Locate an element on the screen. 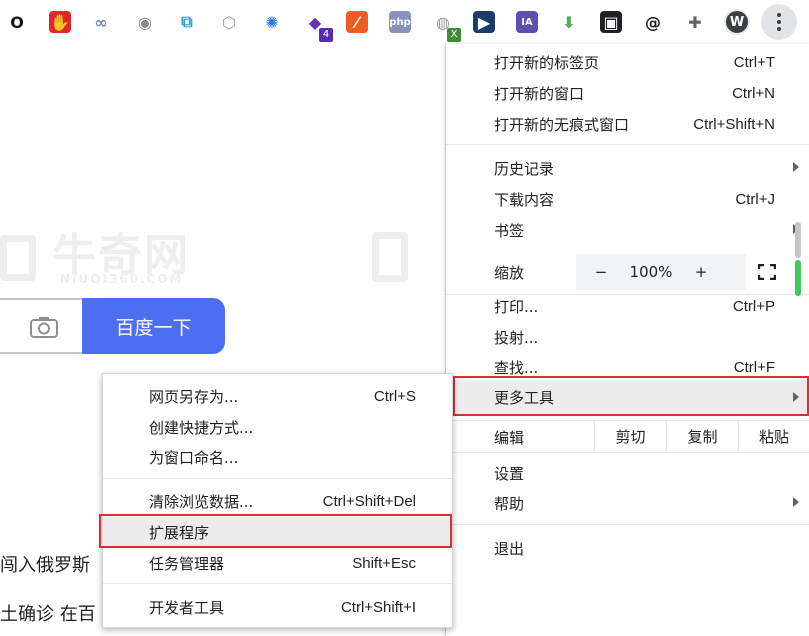  news-line-2: 土确诊 在百 is located at coordinates (48, 613).